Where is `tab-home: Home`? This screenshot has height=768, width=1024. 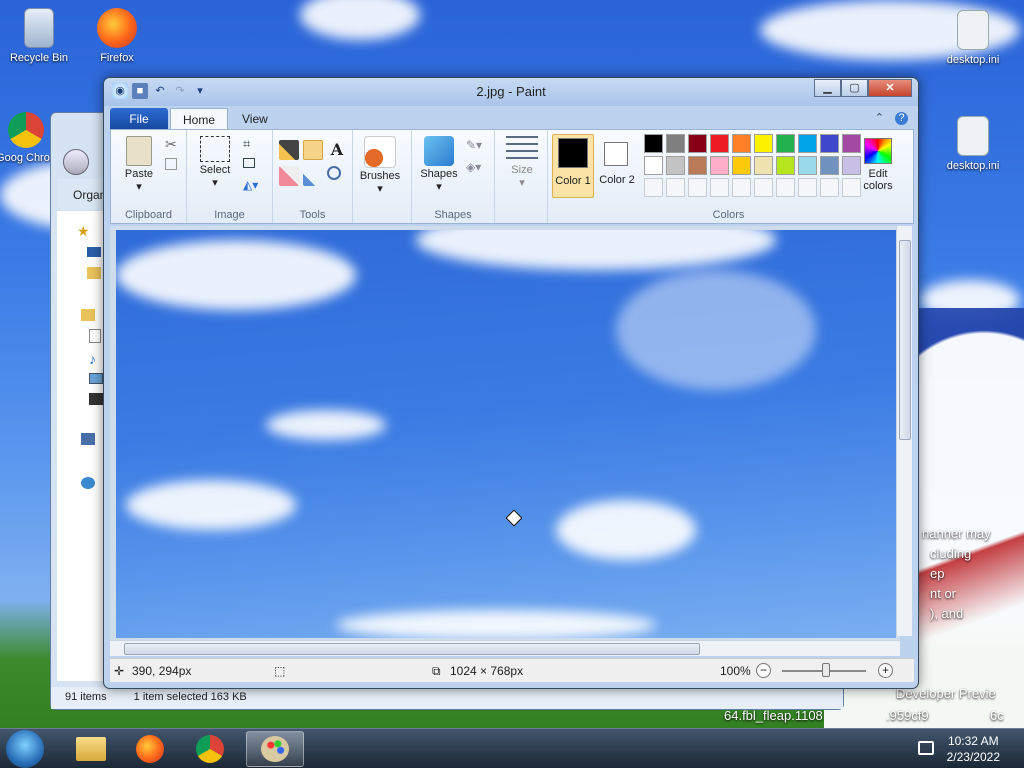 tab-home: Home is located at coordinates (199, 119).